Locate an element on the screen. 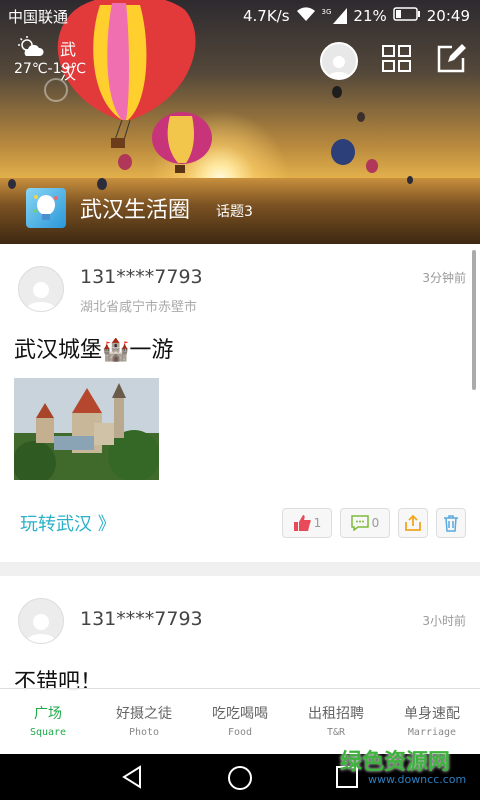 Image resolution: width=480 pixels, height=800 pixels. battery-icon is located at coordinates (407, 16).